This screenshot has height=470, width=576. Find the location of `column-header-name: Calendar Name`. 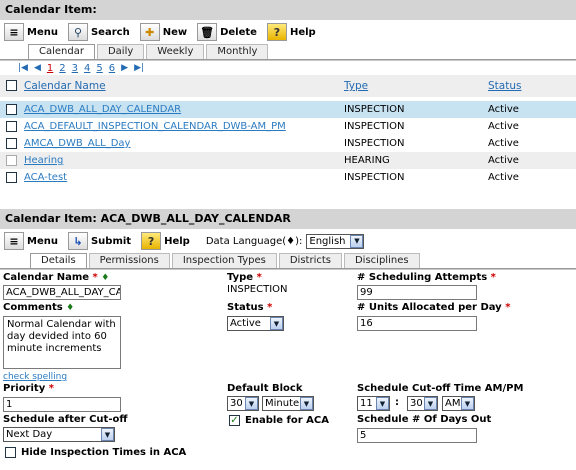

column-header-name: Calendar Name is located at coordinates (65, 86).